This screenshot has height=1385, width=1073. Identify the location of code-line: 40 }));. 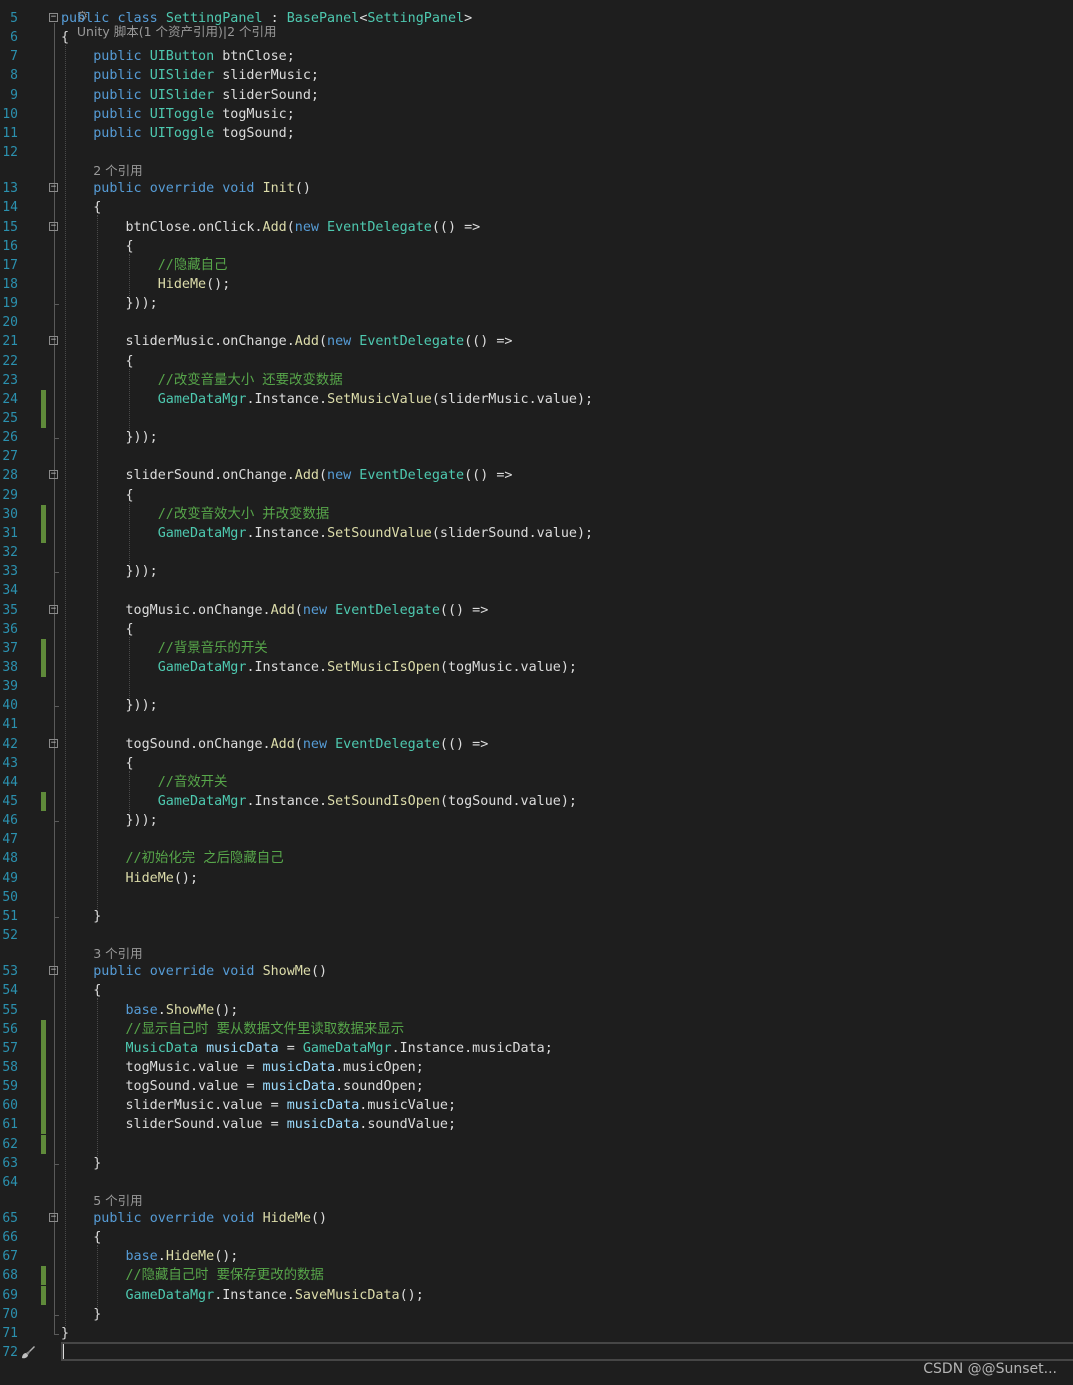
(536, 705).